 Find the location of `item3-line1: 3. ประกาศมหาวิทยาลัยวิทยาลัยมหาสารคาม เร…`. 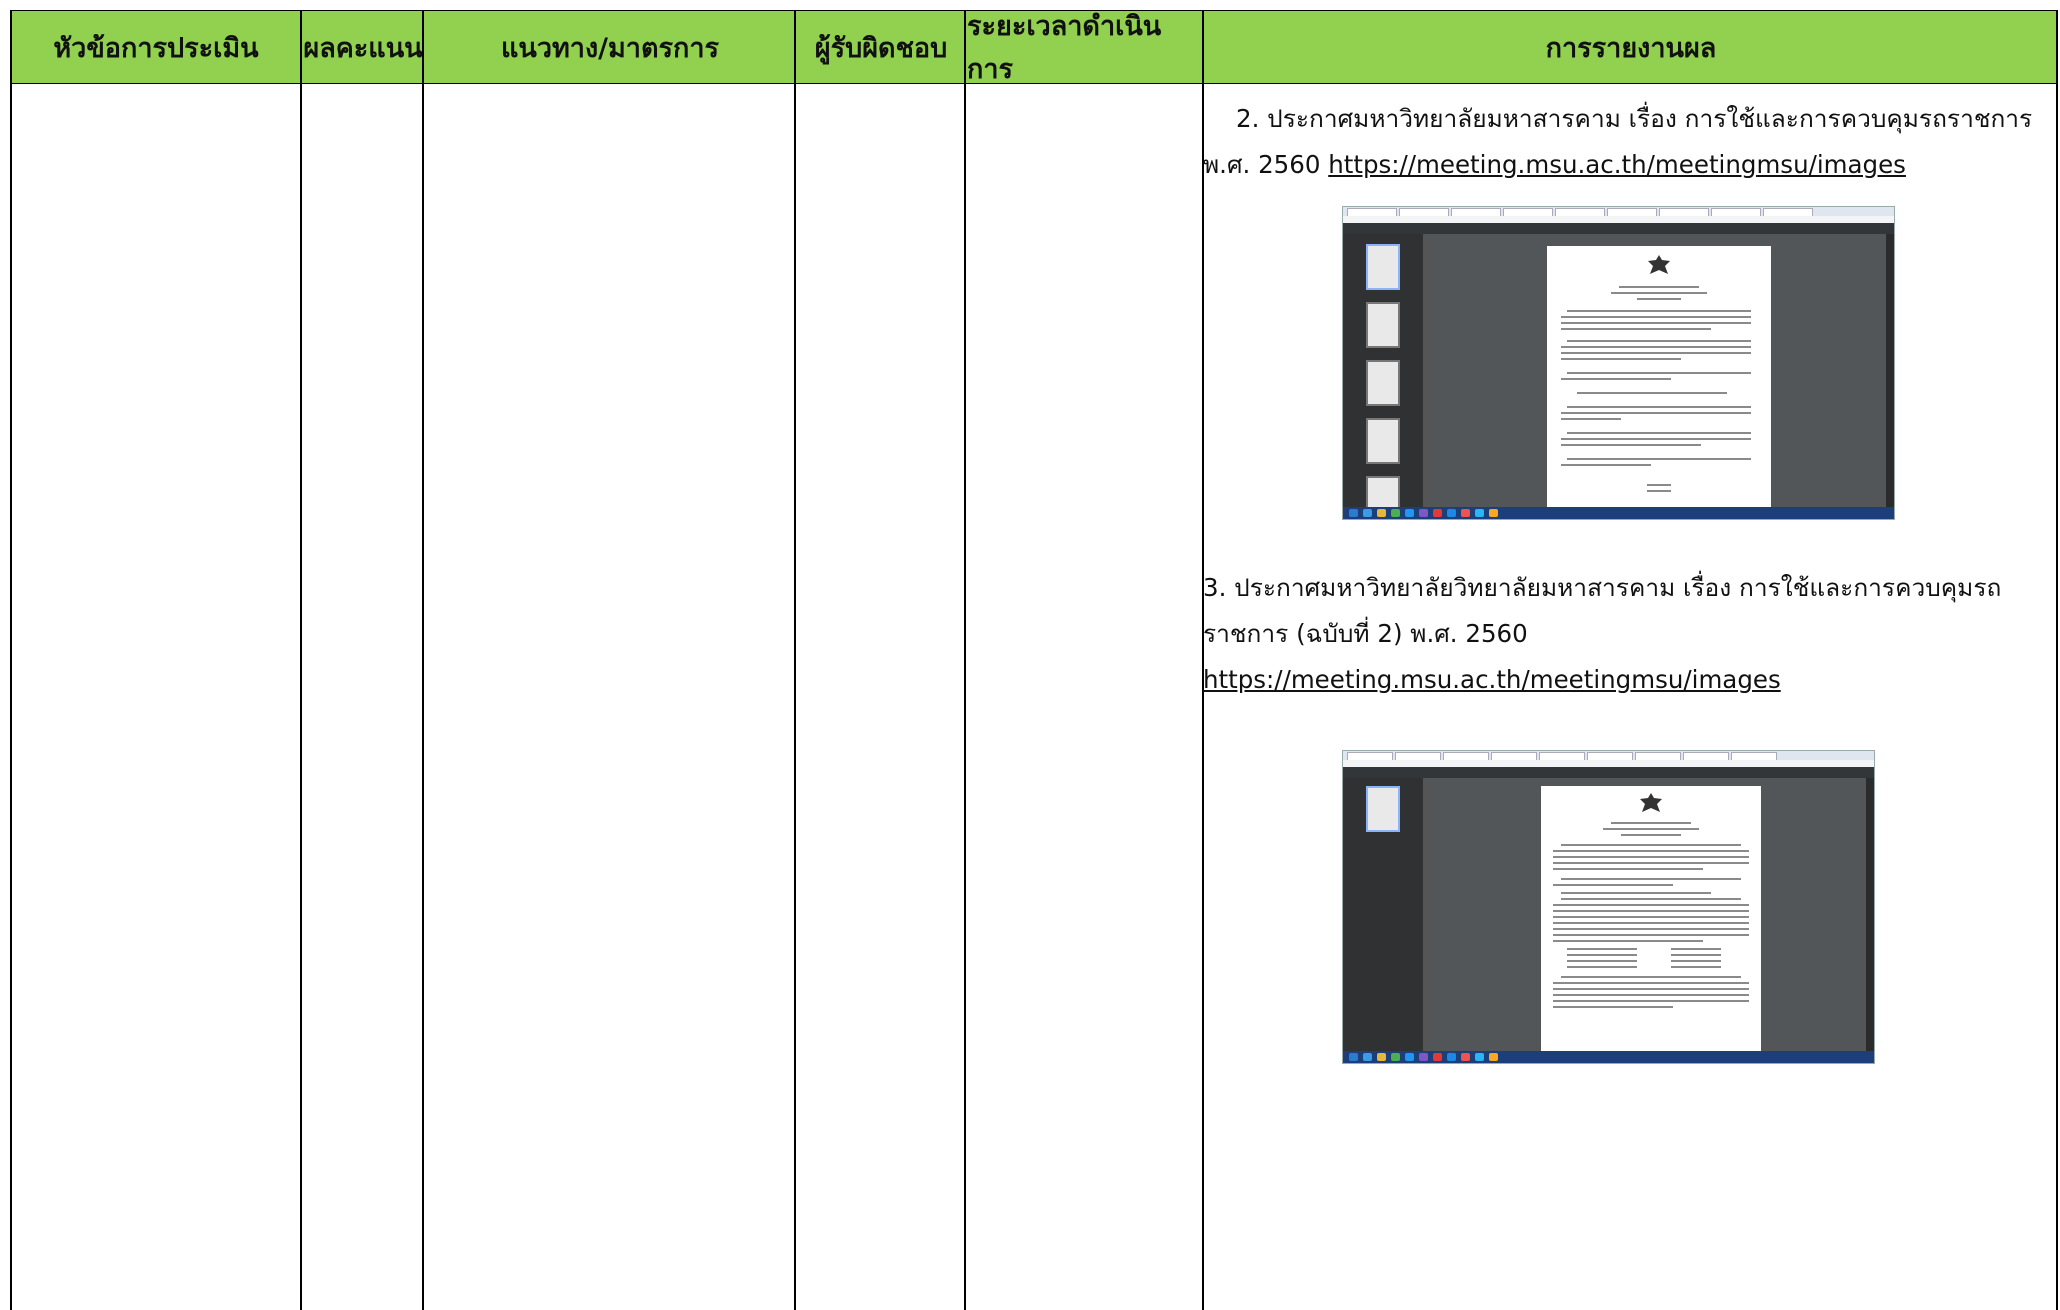

item3-line1: 3. ประกาศมหาวิทยาลัยวิทยาลัยมหาสารคาม เร… is located at coordinates (1602, 587).